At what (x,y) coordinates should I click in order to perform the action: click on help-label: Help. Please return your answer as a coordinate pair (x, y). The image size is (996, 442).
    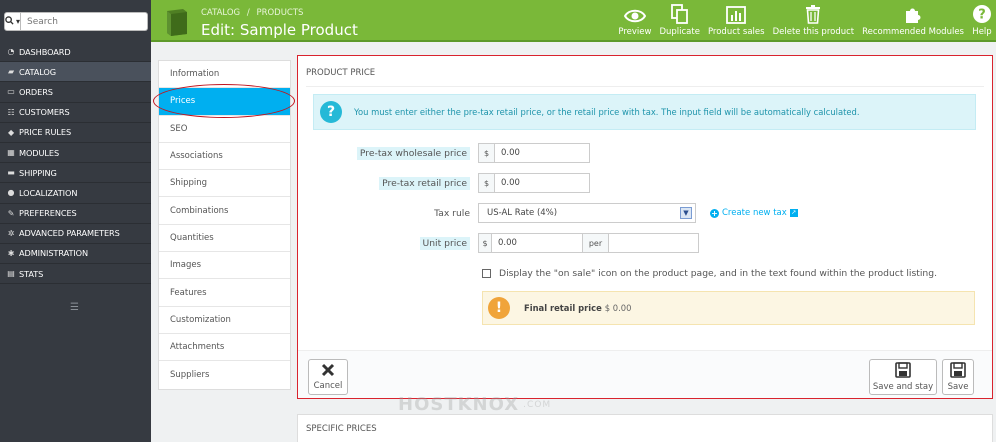
    Looking at the image, I should click on (982, 32).